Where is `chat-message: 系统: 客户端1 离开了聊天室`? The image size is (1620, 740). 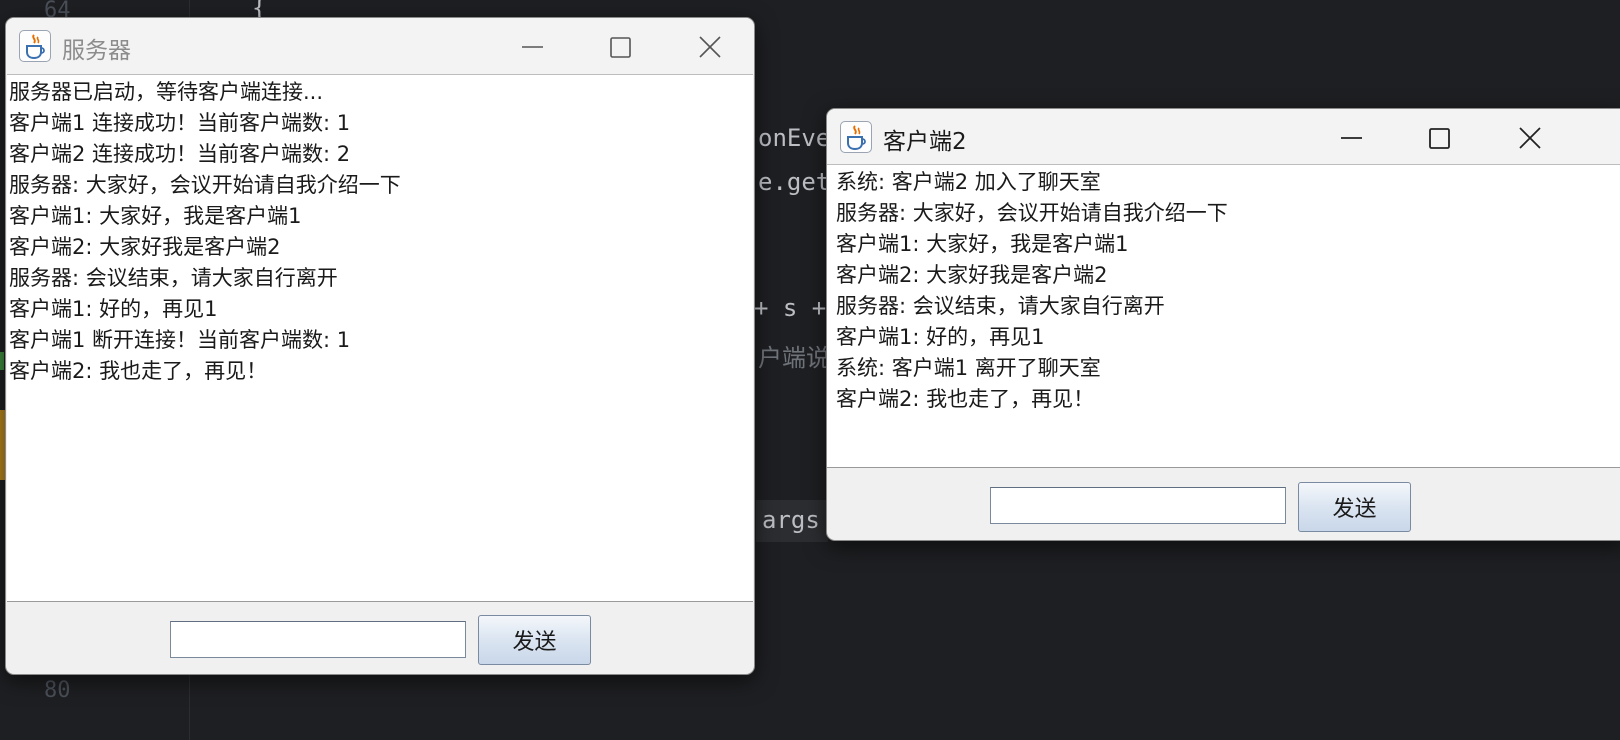 chat-message: 系统: 客户端1 离开了聊天室 is located at coordinates (968, 368).